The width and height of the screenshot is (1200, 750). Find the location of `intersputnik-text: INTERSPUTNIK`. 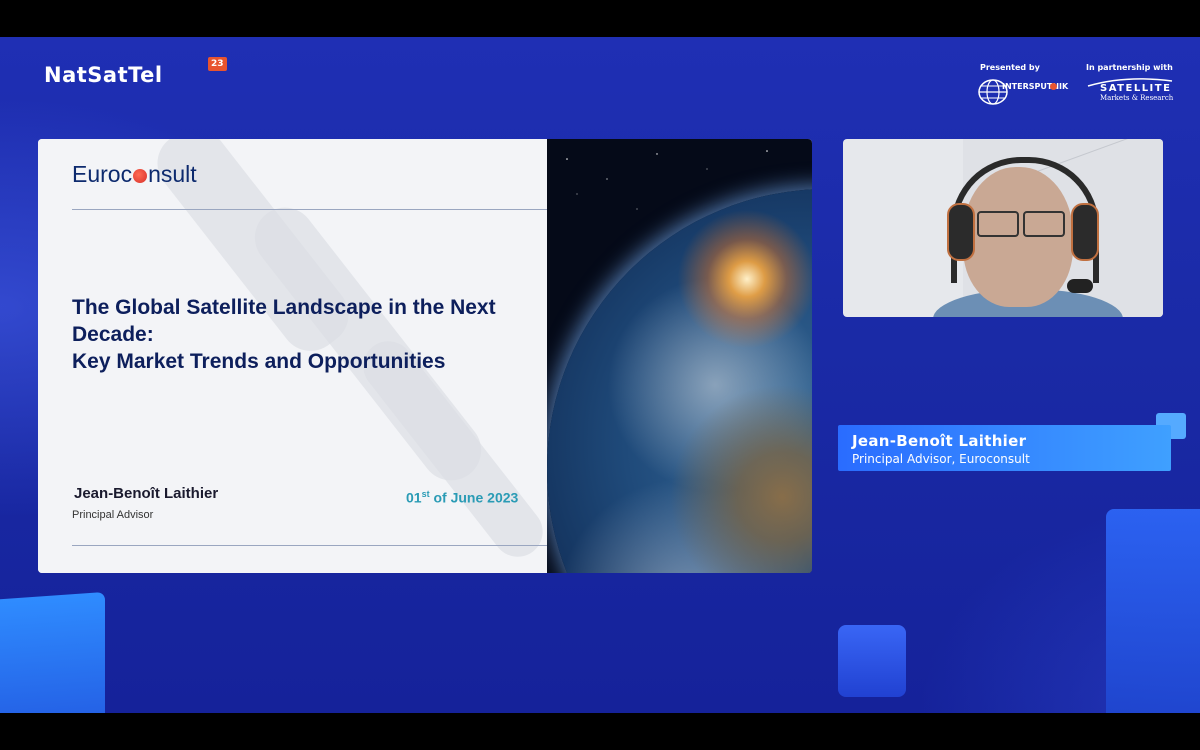

intersputnik-text: INTERSPUTNIK is located at coordinates (1035, 86).